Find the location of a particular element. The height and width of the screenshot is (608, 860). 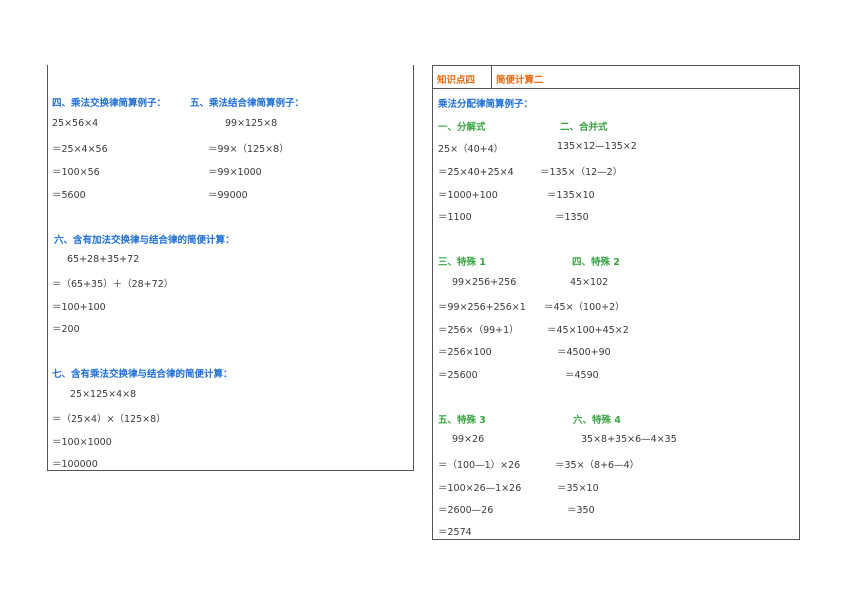

knowledge-point-label: 知识点四 is located at coordinates (456, 80).